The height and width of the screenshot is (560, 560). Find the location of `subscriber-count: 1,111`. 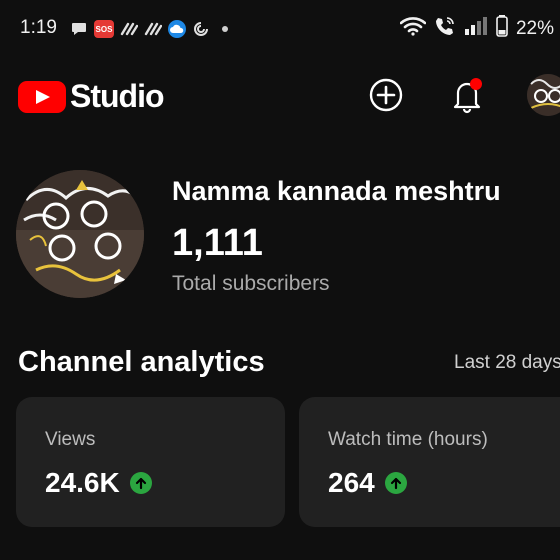

subscriber-count: 1,111 is located at coordinates (217, 243).